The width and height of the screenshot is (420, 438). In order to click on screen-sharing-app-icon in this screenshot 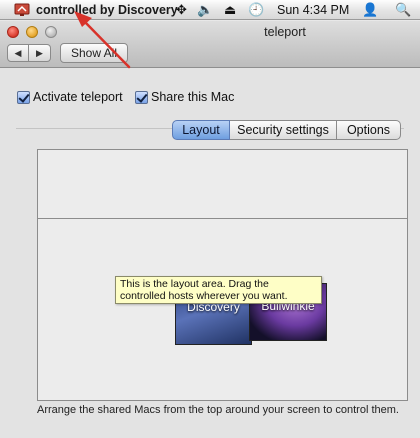, I will do `click(22, 10)`.